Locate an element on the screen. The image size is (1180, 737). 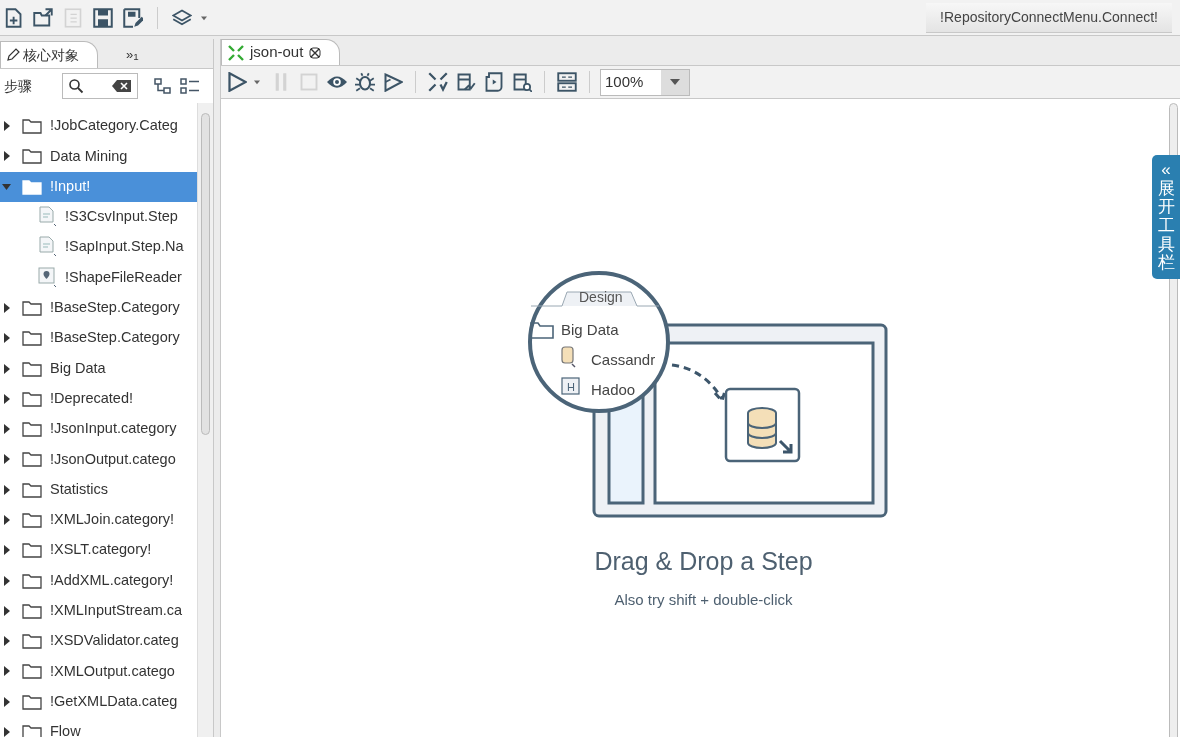
database-icon is located at coordinates (568, 357).